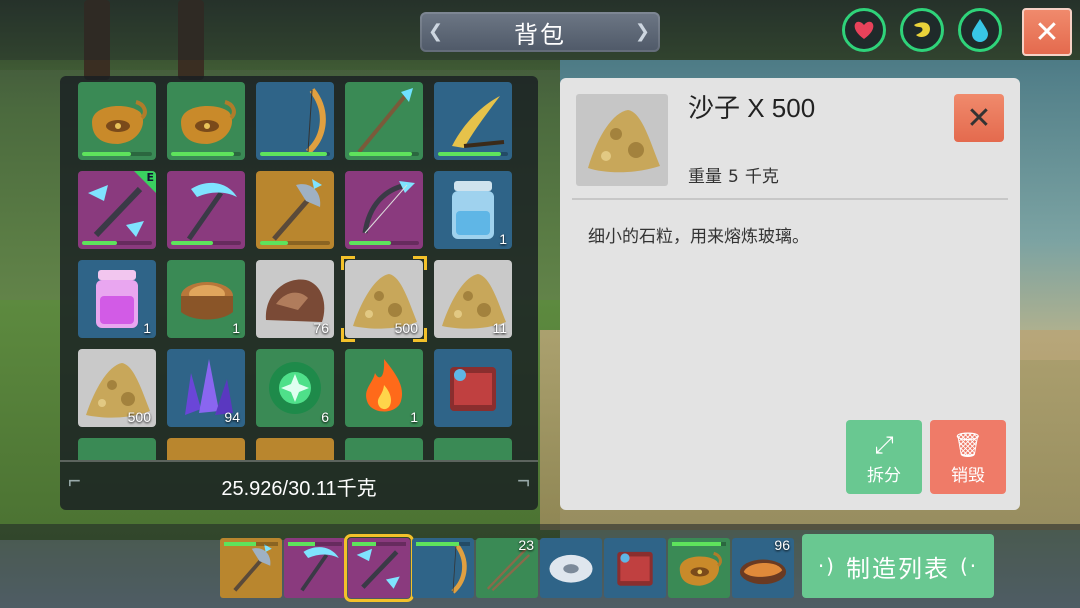 The image size is (1080, 608). Describe the element at coordinates (571, 576) in the screenshot. I see `shell-disk-icon` at that location.